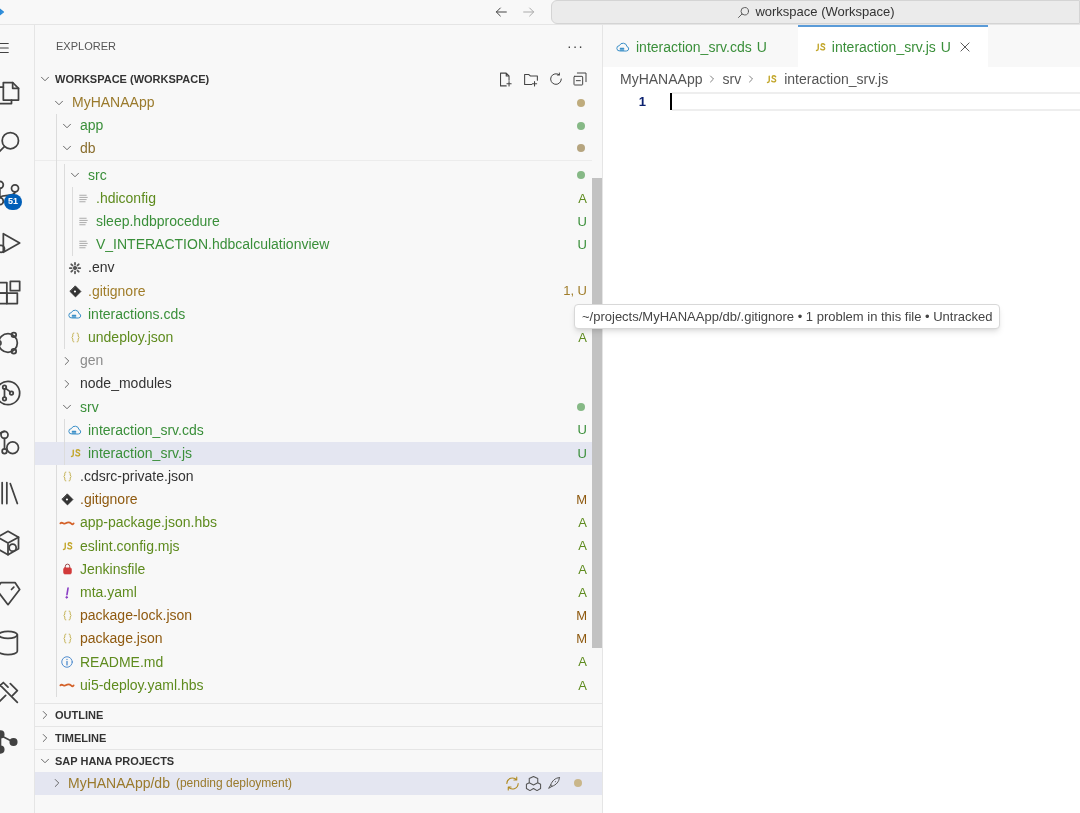  What do you see at coordinates (97, 175) in the screenshot?
I see `folder-name: src` at bounding box center [97, 175].